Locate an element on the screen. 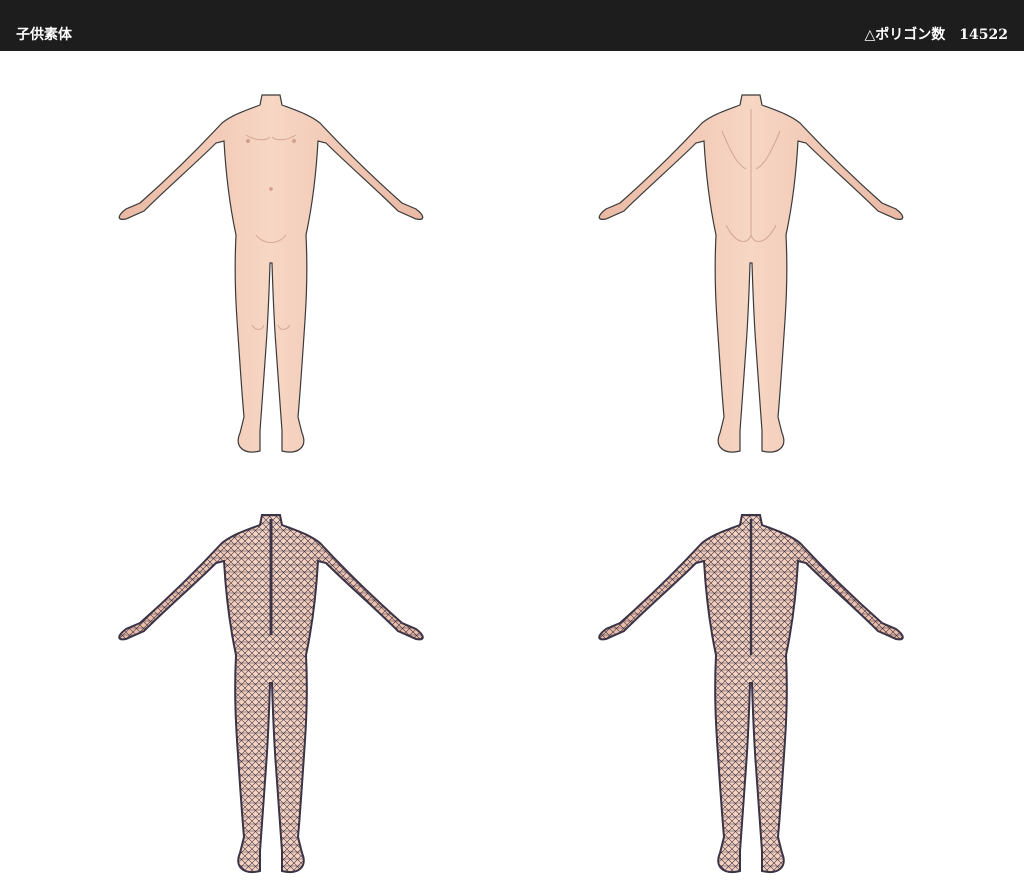 The image size is (1024, 895). body-silhouette is located at coordinates (271, 273).